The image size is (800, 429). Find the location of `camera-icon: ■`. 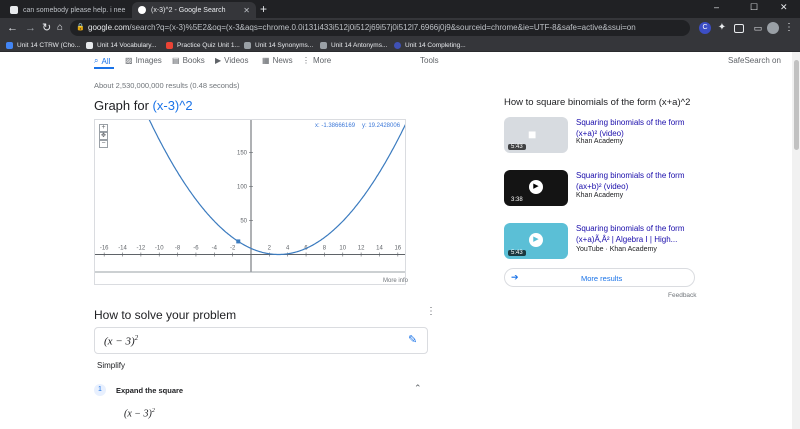

camera-icon: ■ is located at coordinates (532, 134).